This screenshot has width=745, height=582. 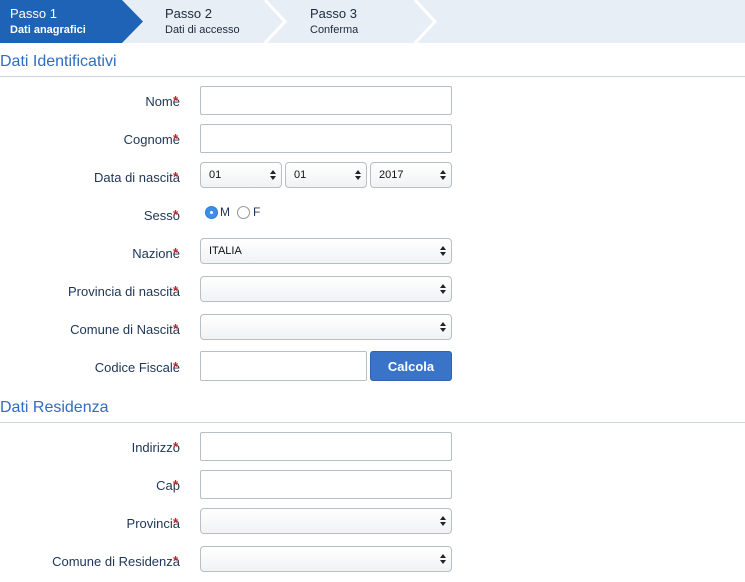 I want to click on data-nascita-label: Data di nascita, so click(x=137, y=177).